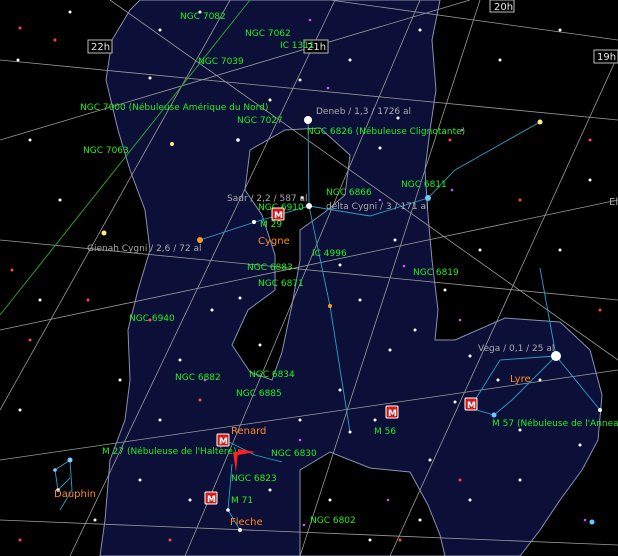  Describe the element at coordinates (424, 185) in the screenshot. I see `object-label-ngc6811: NGC 6811` at that location.